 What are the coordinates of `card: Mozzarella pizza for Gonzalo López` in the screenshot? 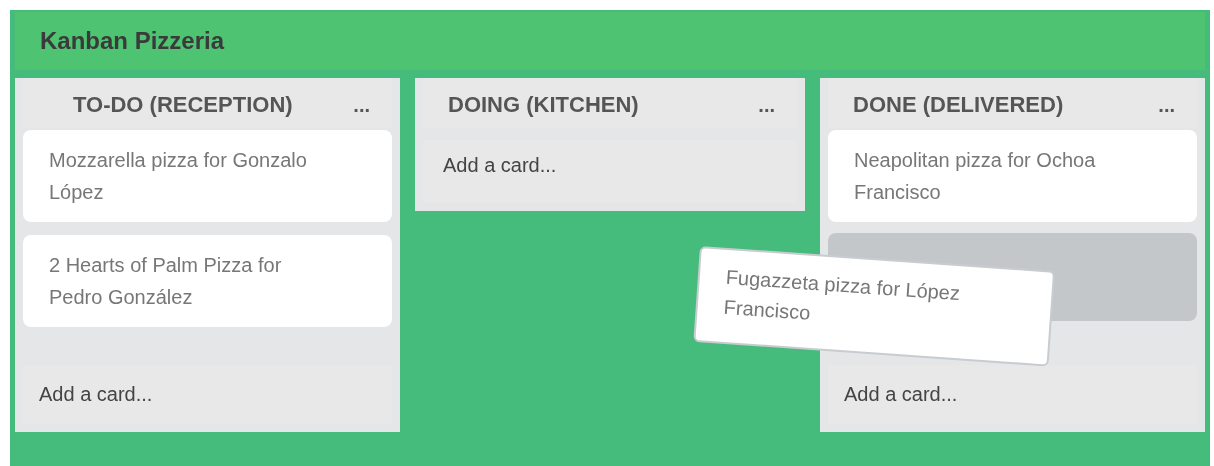 It's located at (207, 176).